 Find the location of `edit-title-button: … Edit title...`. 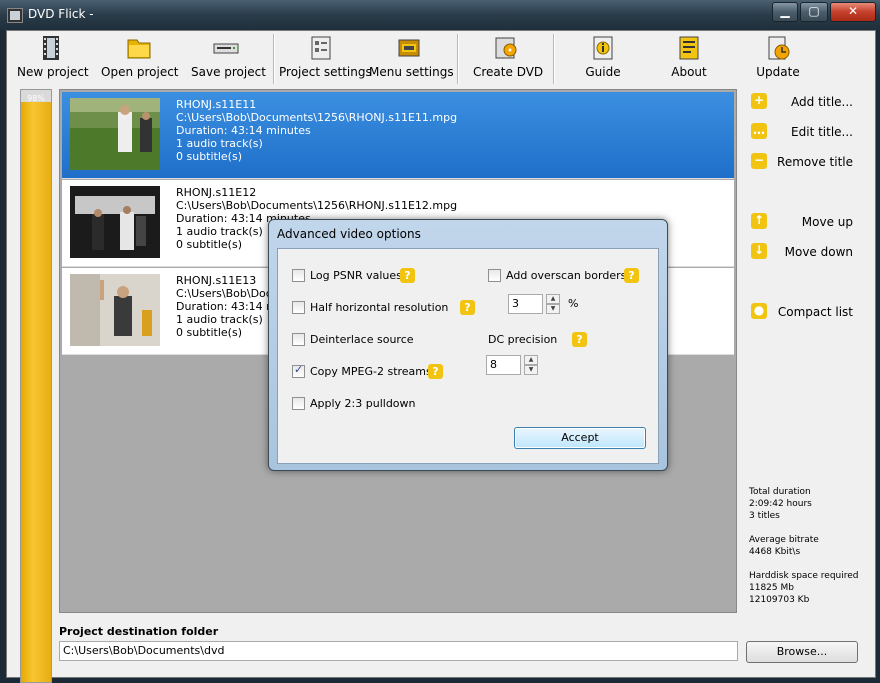

edit-title-button: … Edit title... is located at coordinates (802, 132).